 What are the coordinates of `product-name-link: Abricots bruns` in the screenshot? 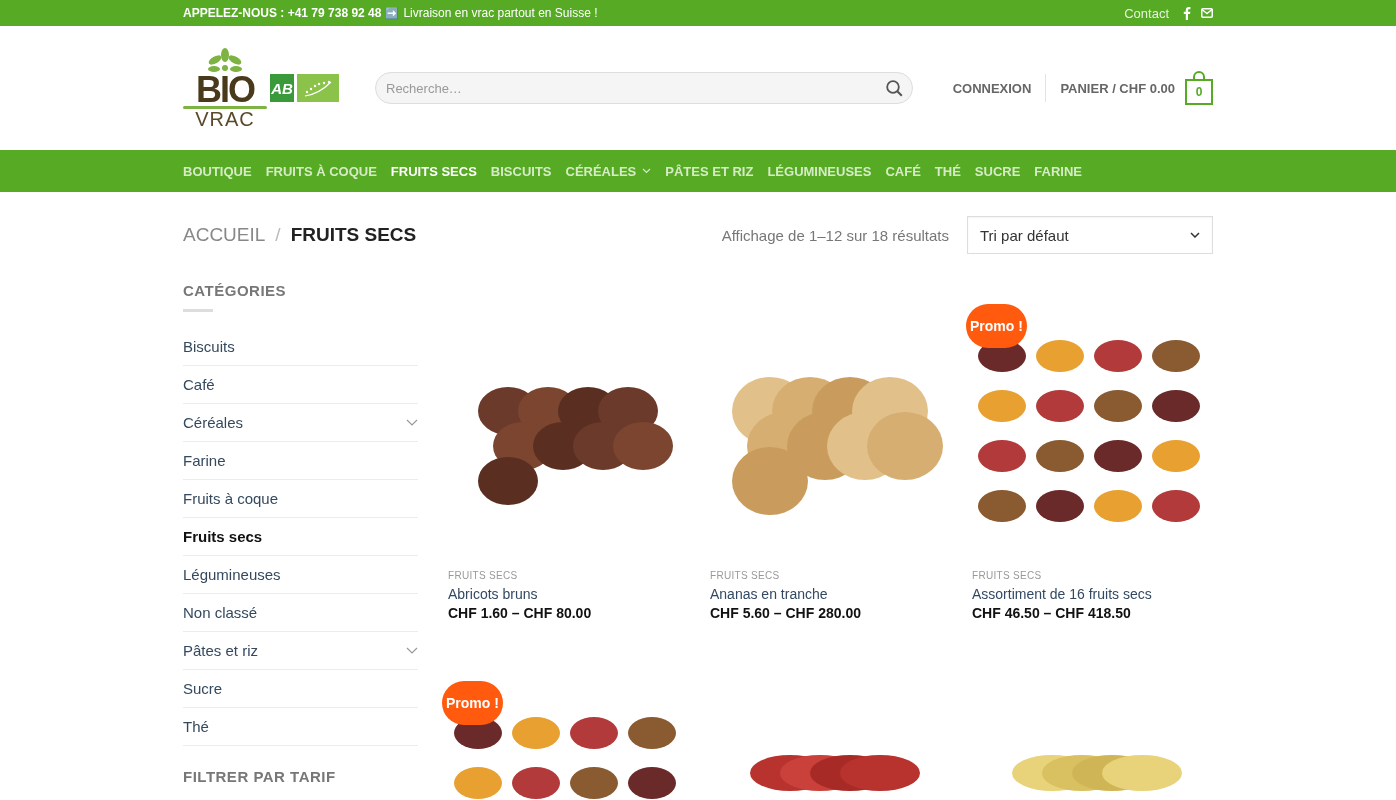 It's located at (569, 594).